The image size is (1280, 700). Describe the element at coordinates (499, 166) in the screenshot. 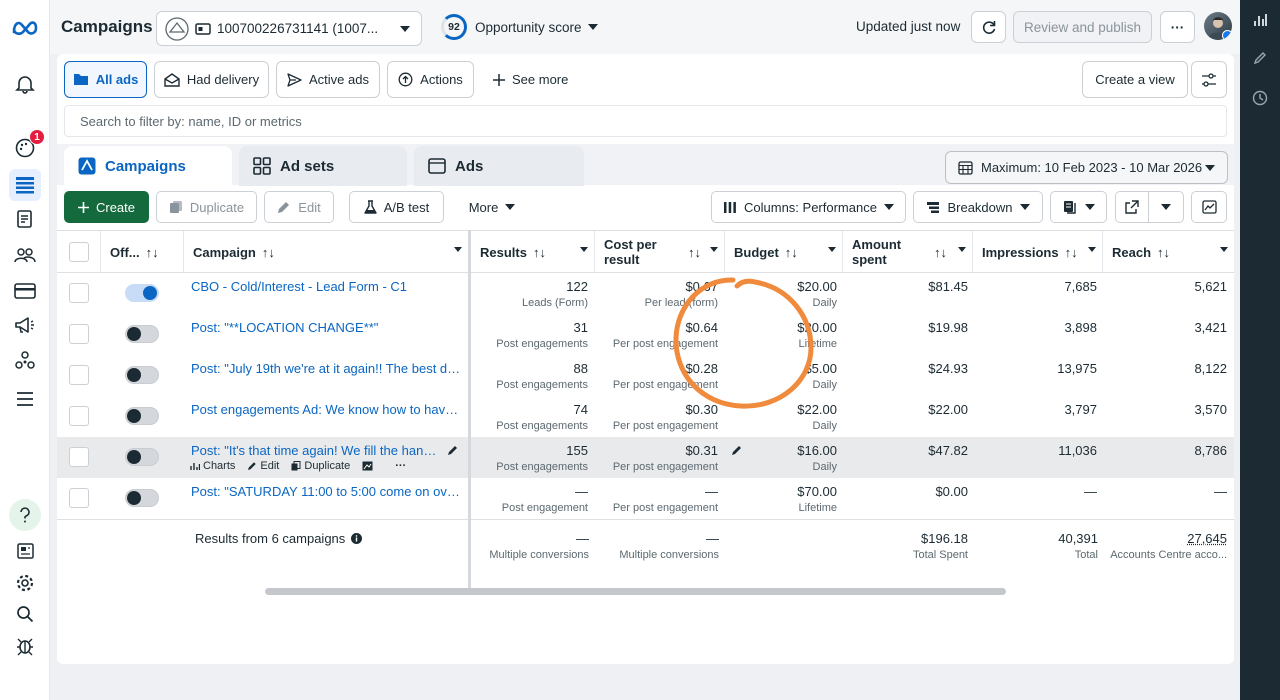

I see `tab-ads: Ads` at that location.